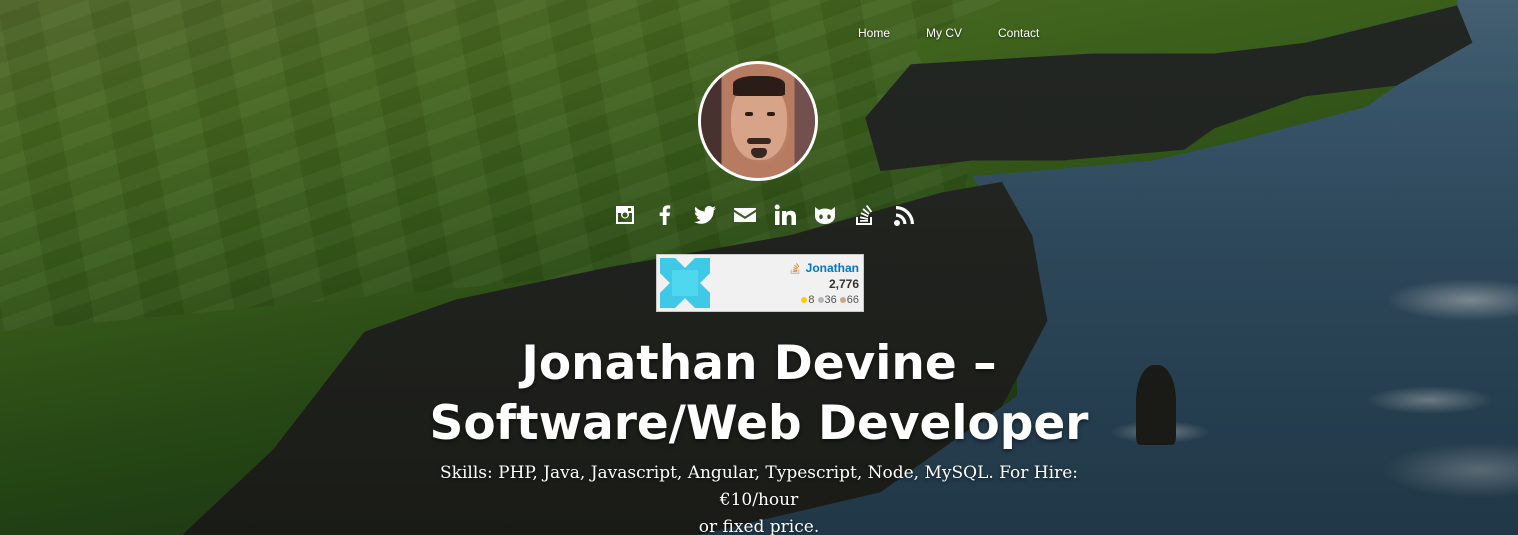 Image resolution: width=1518 pixels, height=535 pixels. I want to click on gold-badge: 8, so click(808, 300).